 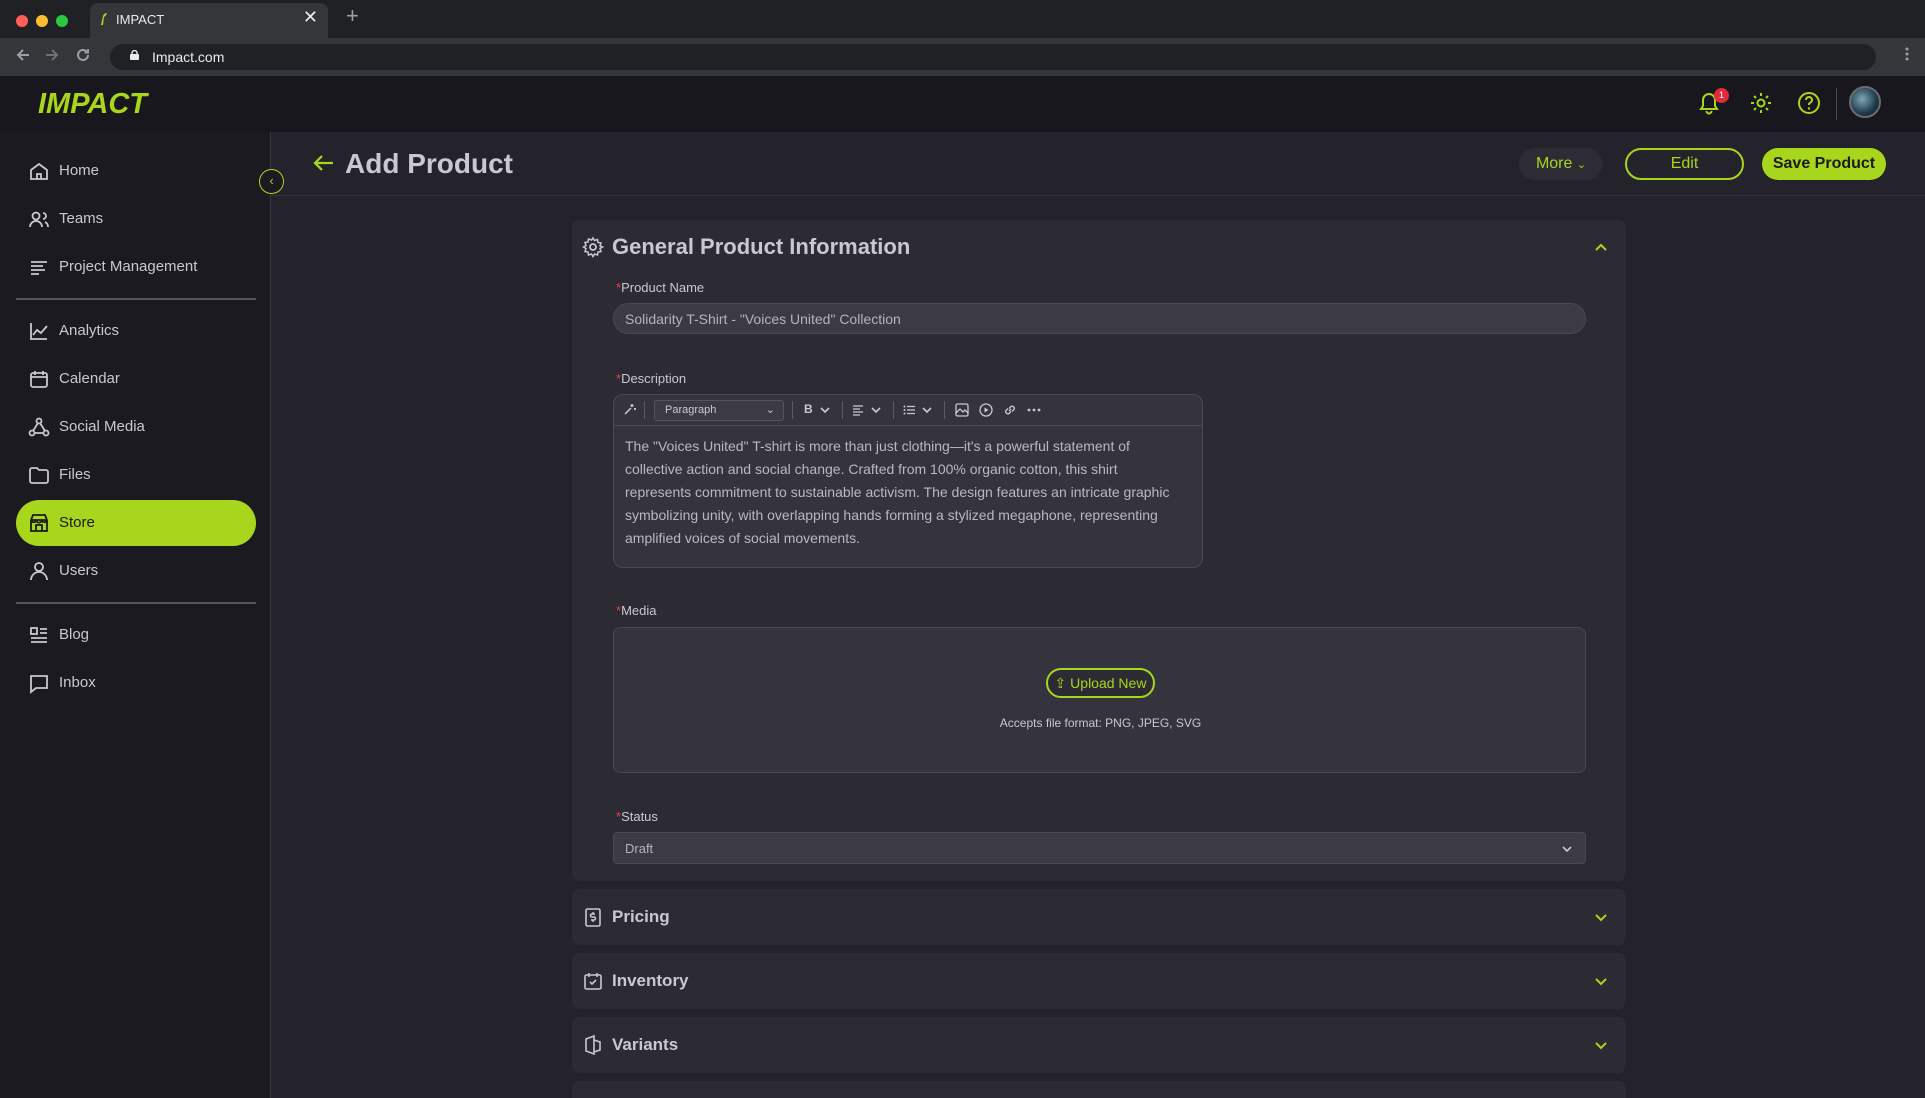 What do you see at coordinates (1099, 917) in the screenshot?
I see `pricing-section: Pricing` at bounding box center [1099, 917].